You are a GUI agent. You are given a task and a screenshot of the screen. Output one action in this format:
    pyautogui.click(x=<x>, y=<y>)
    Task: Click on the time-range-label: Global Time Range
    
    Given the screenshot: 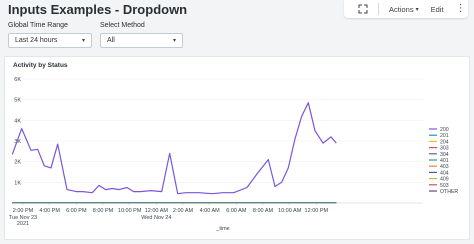 What is the action you would take?
    pyautogui.click(x=38, y=25)
    